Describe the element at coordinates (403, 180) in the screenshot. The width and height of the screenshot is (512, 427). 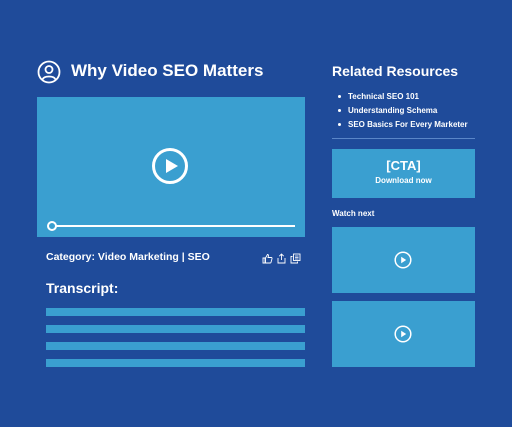
I see `cta-subtitle: Download now` at that location.